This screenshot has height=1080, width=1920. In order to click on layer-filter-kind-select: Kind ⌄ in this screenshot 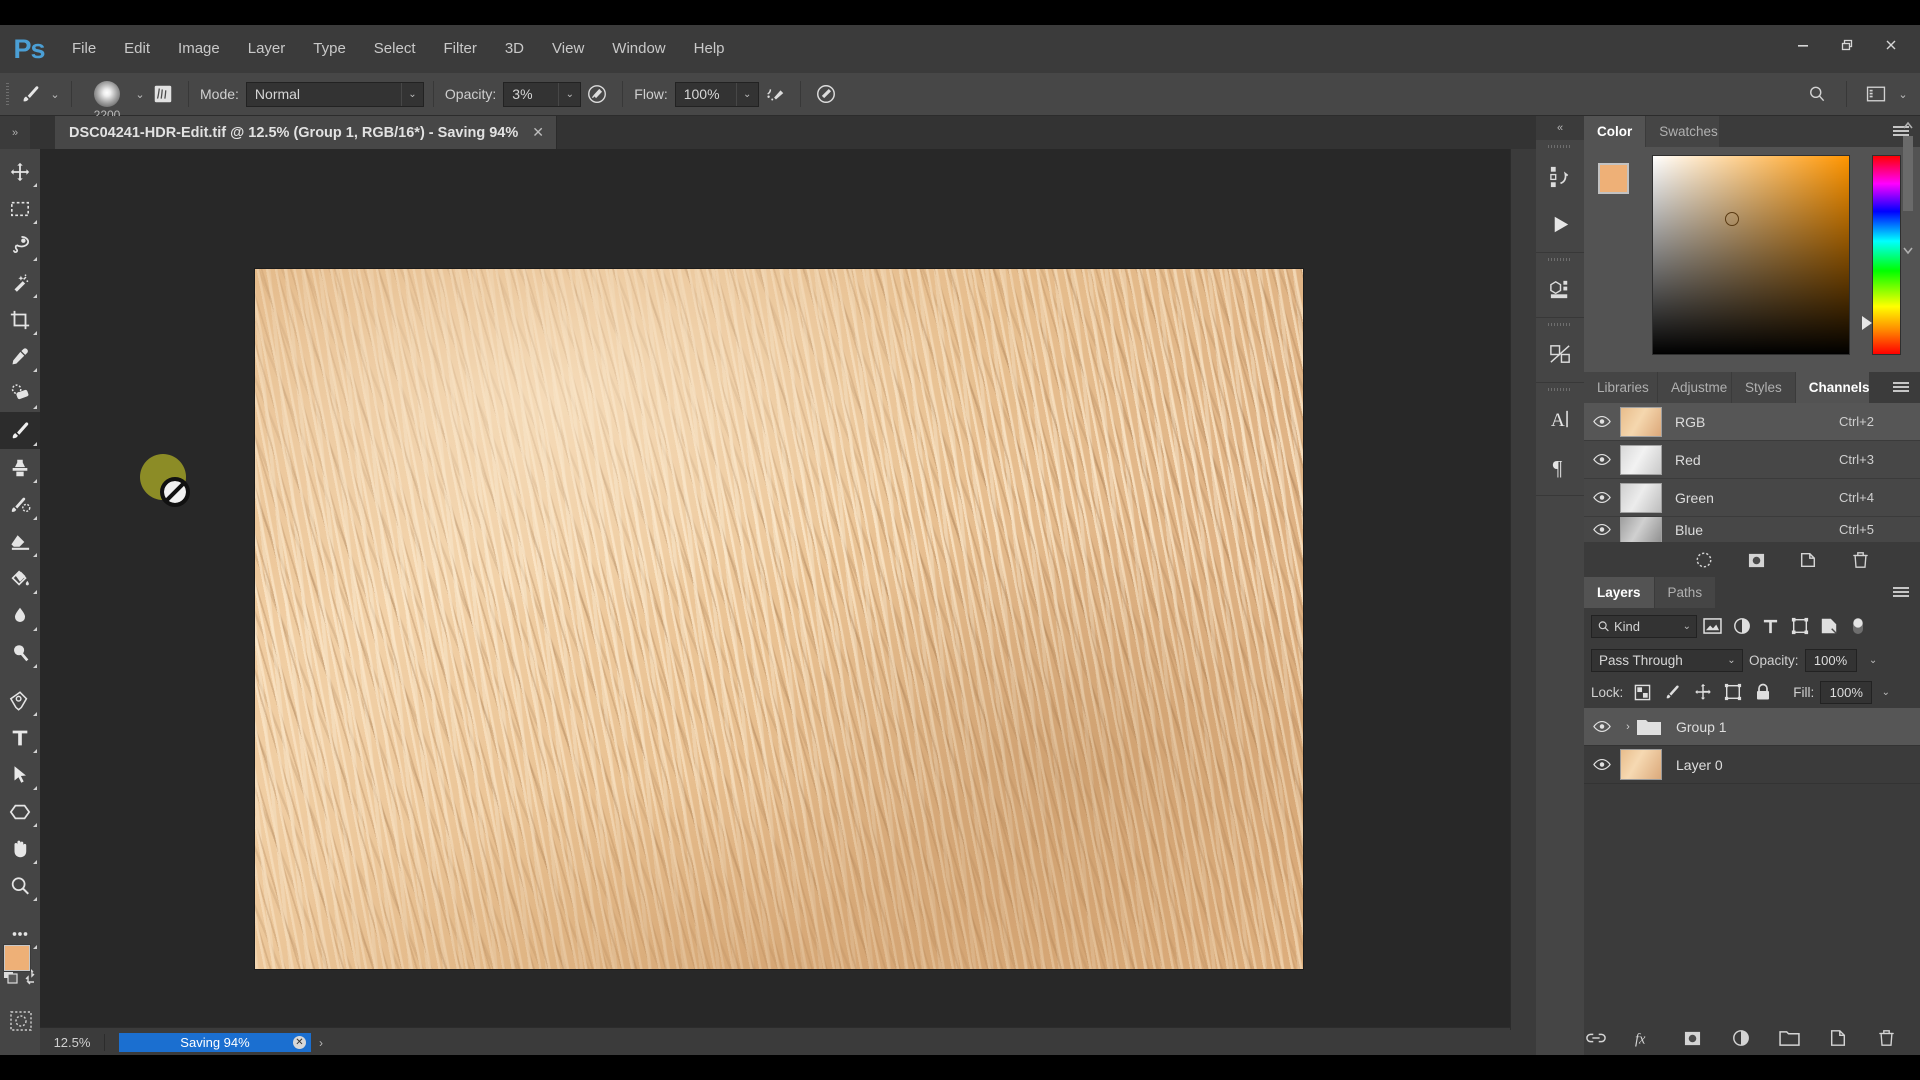, I will do `click(1644, 626)`.